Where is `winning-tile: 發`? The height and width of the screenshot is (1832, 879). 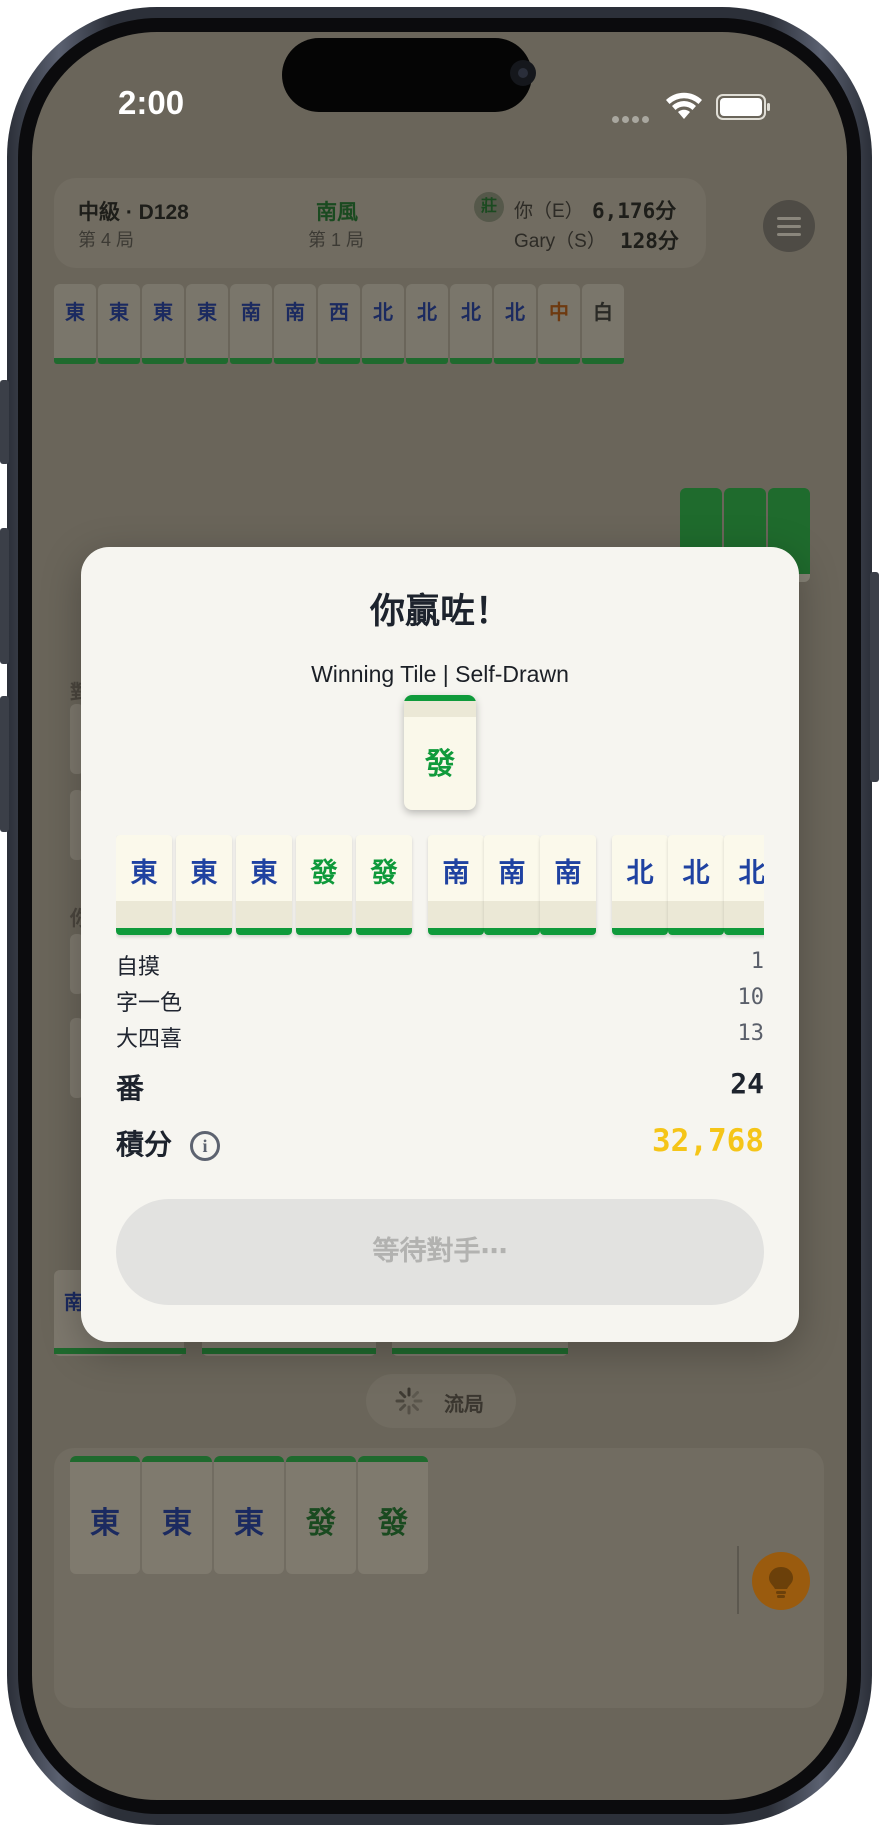 winning-tile: 發 is located at coordinates (440, 752).